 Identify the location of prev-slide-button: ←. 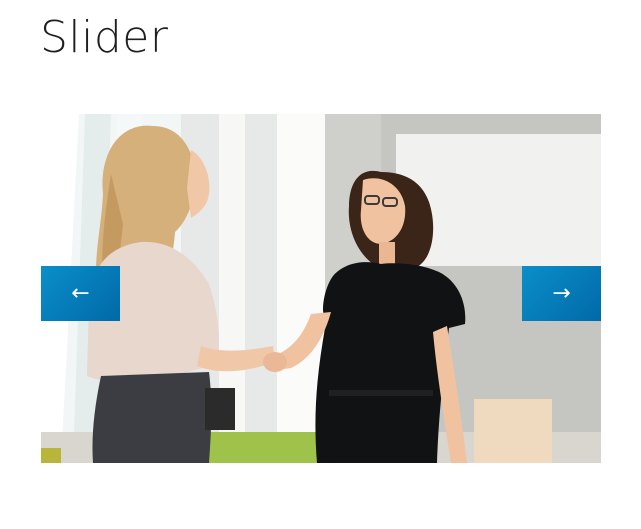
(80, 293).